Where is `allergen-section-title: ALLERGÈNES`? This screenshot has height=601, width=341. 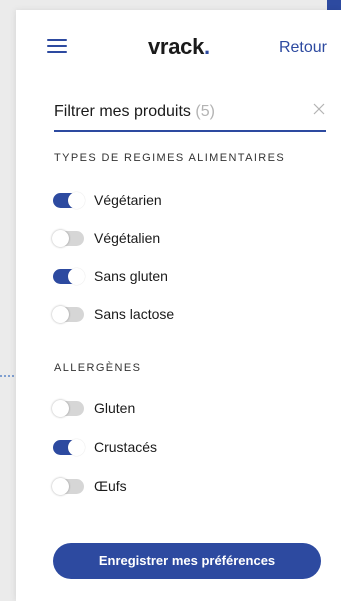
allergen-section-title: ALLERGÈNES is located at coordinates (98, 368).